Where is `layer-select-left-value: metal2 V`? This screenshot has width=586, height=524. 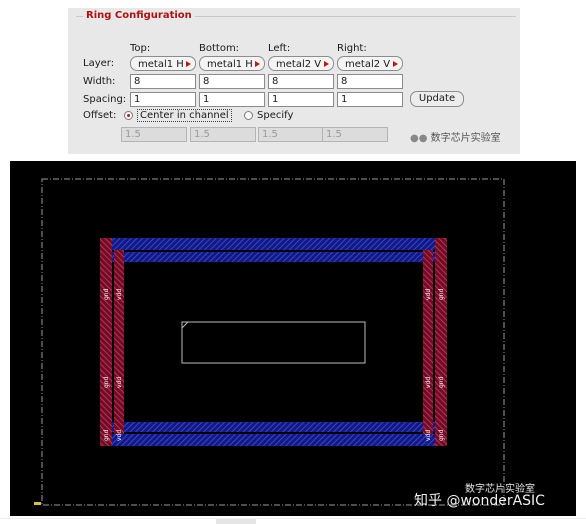 layer-select-left-value: metal2 V is located at coordinates (299, 64).